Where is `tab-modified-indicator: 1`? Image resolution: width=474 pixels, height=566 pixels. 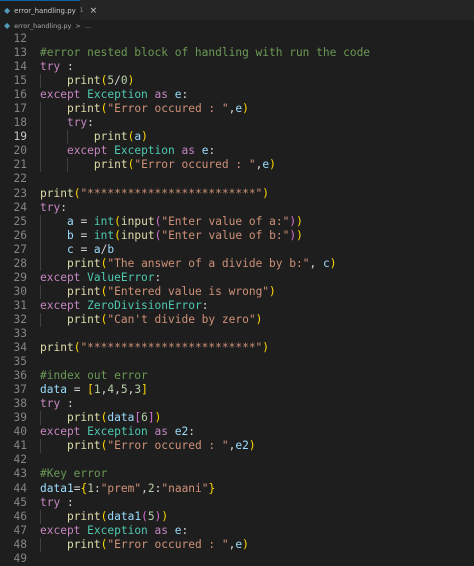 tab-modified-indicator: 1 is located at coordinates (81, 10).